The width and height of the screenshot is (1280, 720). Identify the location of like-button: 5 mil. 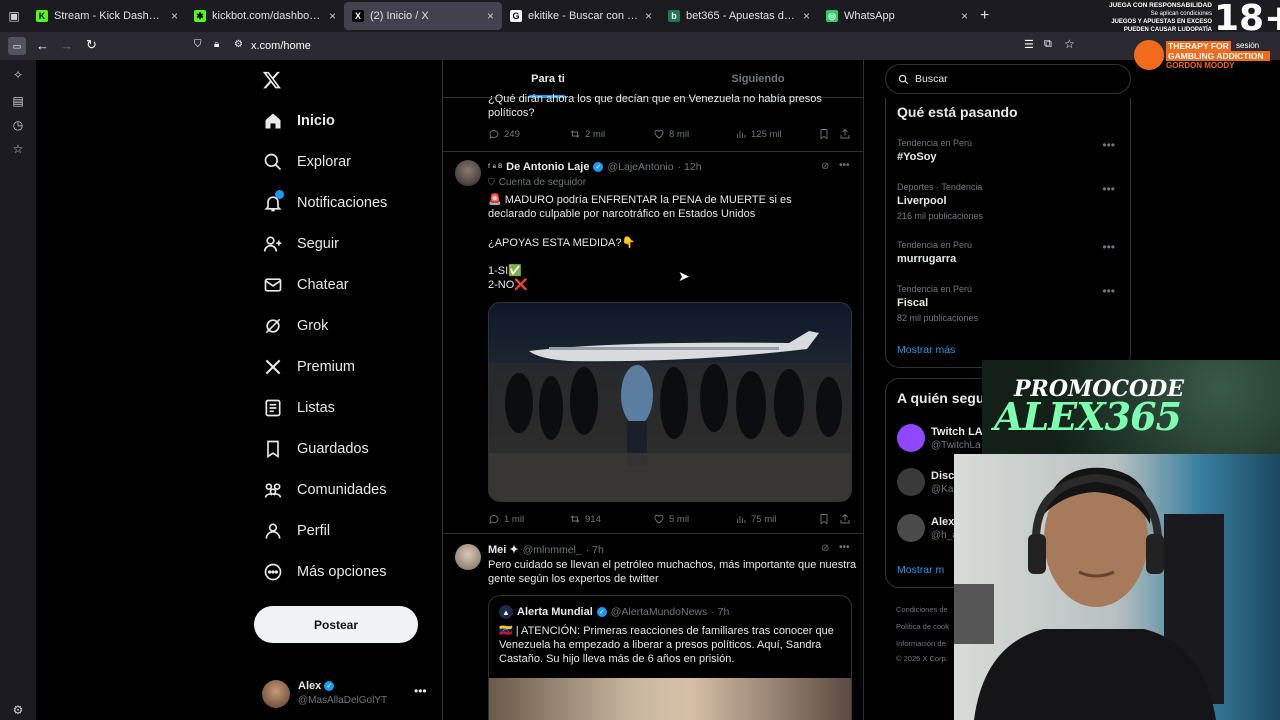
(671, 519).